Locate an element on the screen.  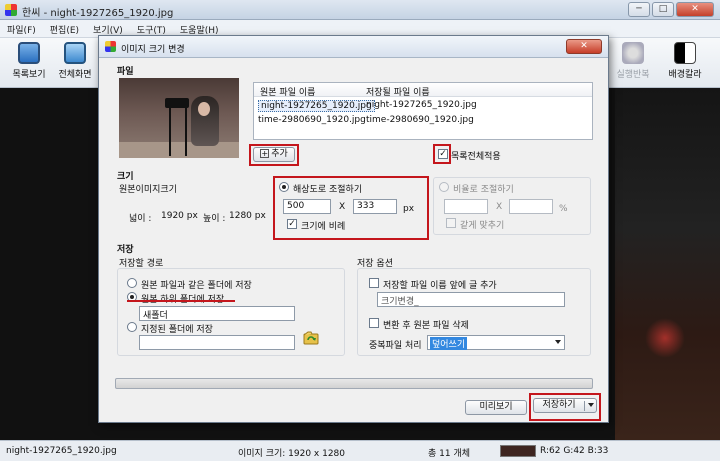
prefix-checkbox is located at coordinates (374, 283).